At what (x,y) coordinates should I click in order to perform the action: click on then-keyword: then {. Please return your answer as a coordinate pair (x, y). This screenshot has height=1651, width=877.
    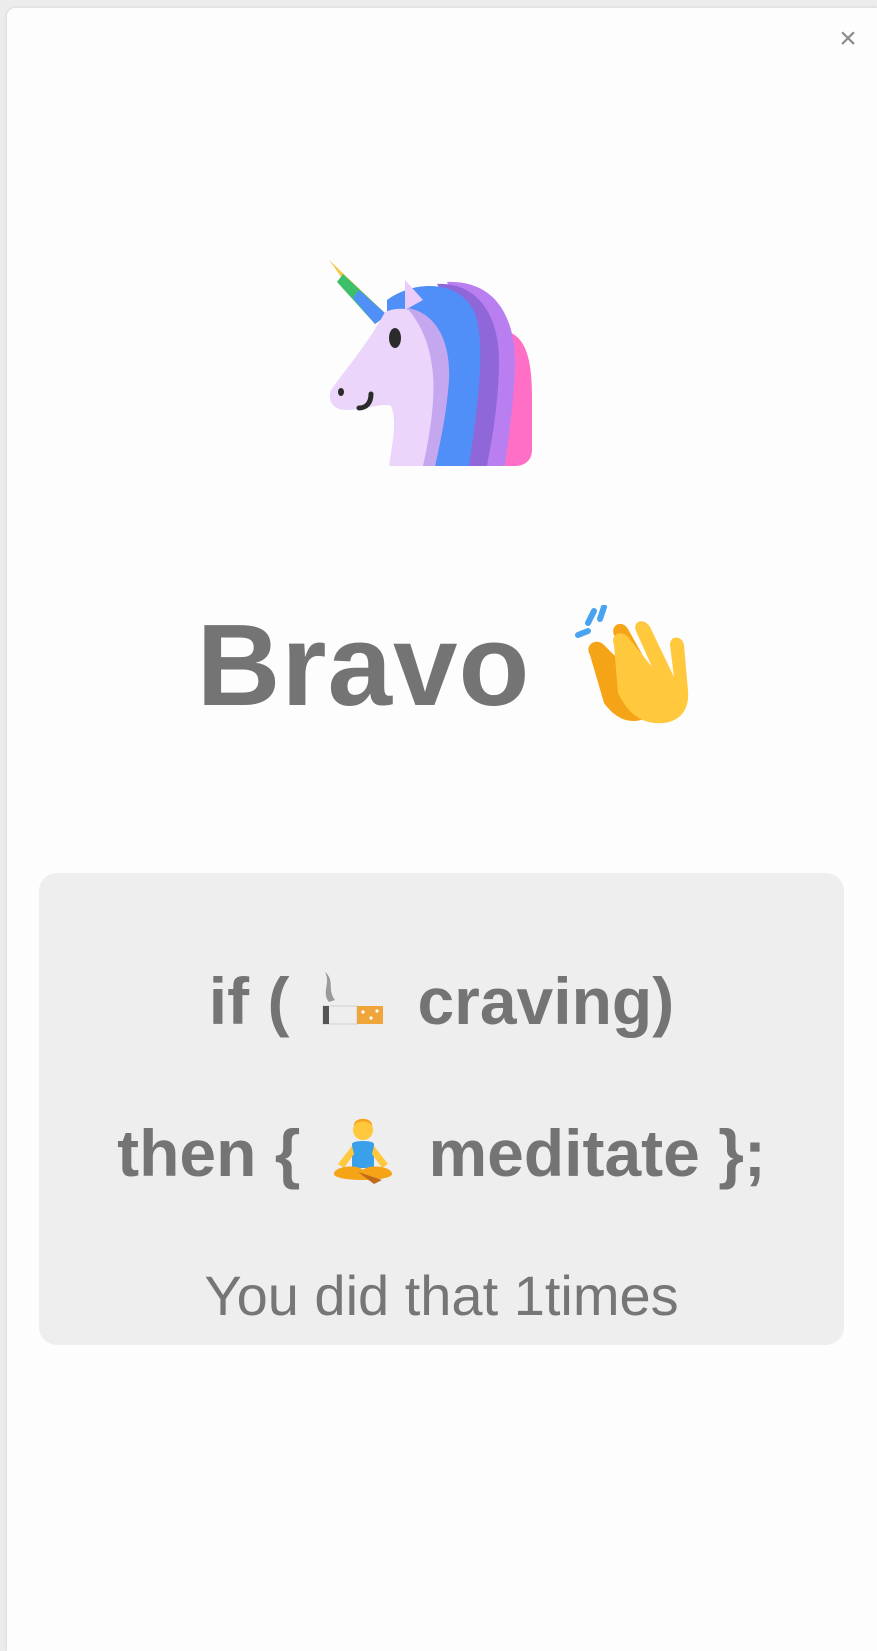
    Looking at the image, I should click on (209, 1153).